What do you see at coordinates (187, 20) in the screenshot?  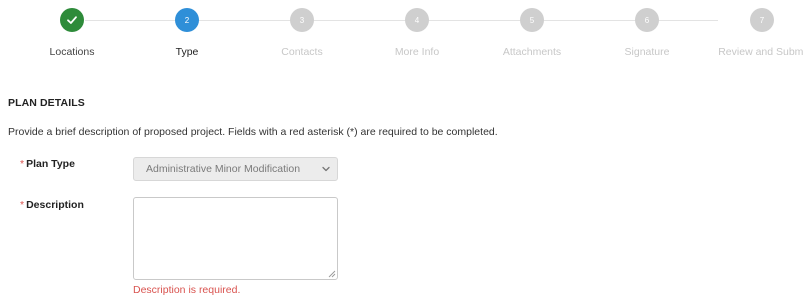 I see `step-number-type: 2` at bounding box center [187, 20].